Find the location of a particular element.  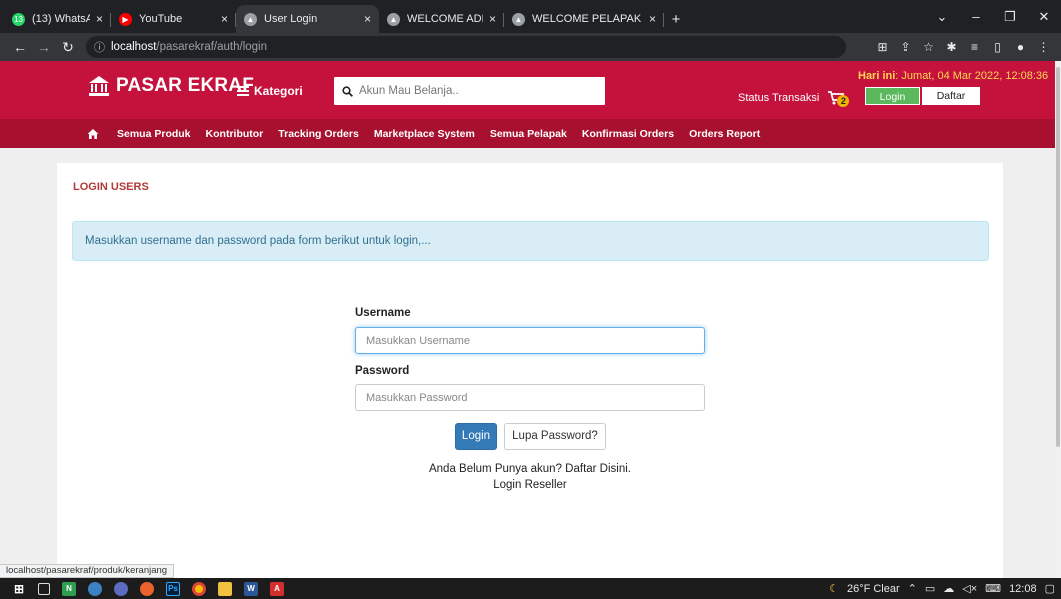

forgot-password-button: Lupa Password? is located at coordinates (555, 436).